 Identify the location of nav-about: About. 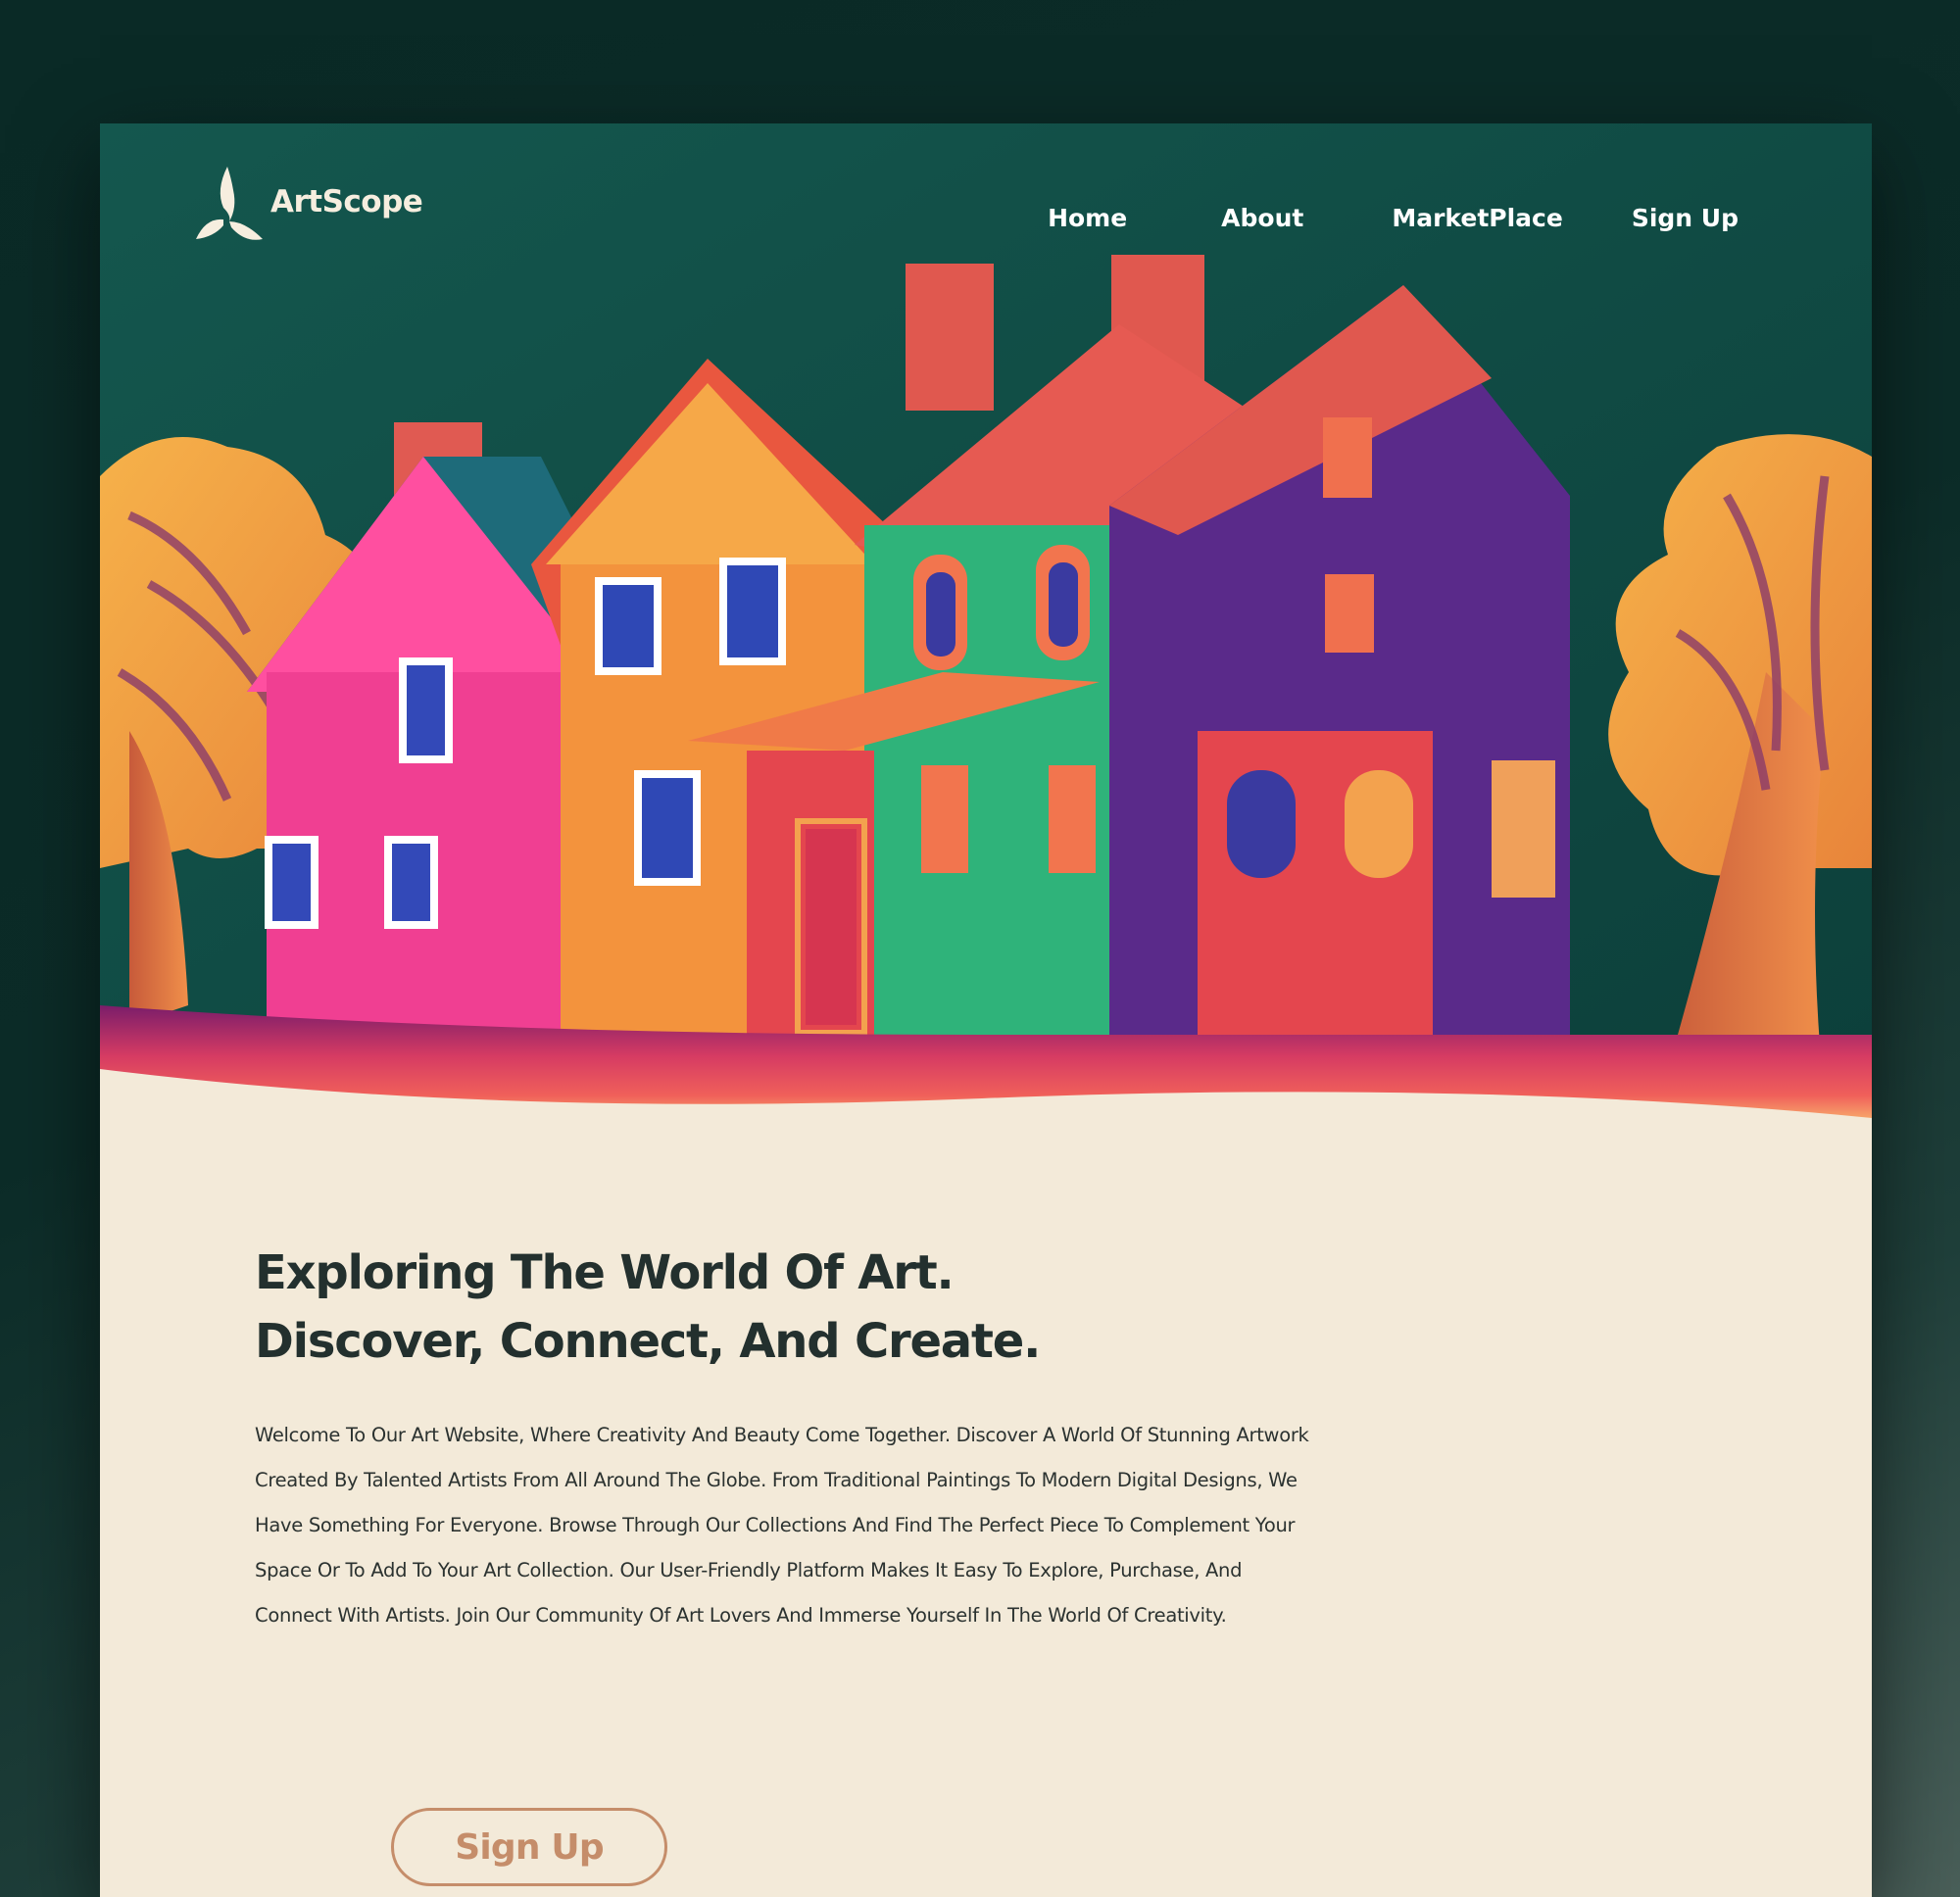
(1262, 218).